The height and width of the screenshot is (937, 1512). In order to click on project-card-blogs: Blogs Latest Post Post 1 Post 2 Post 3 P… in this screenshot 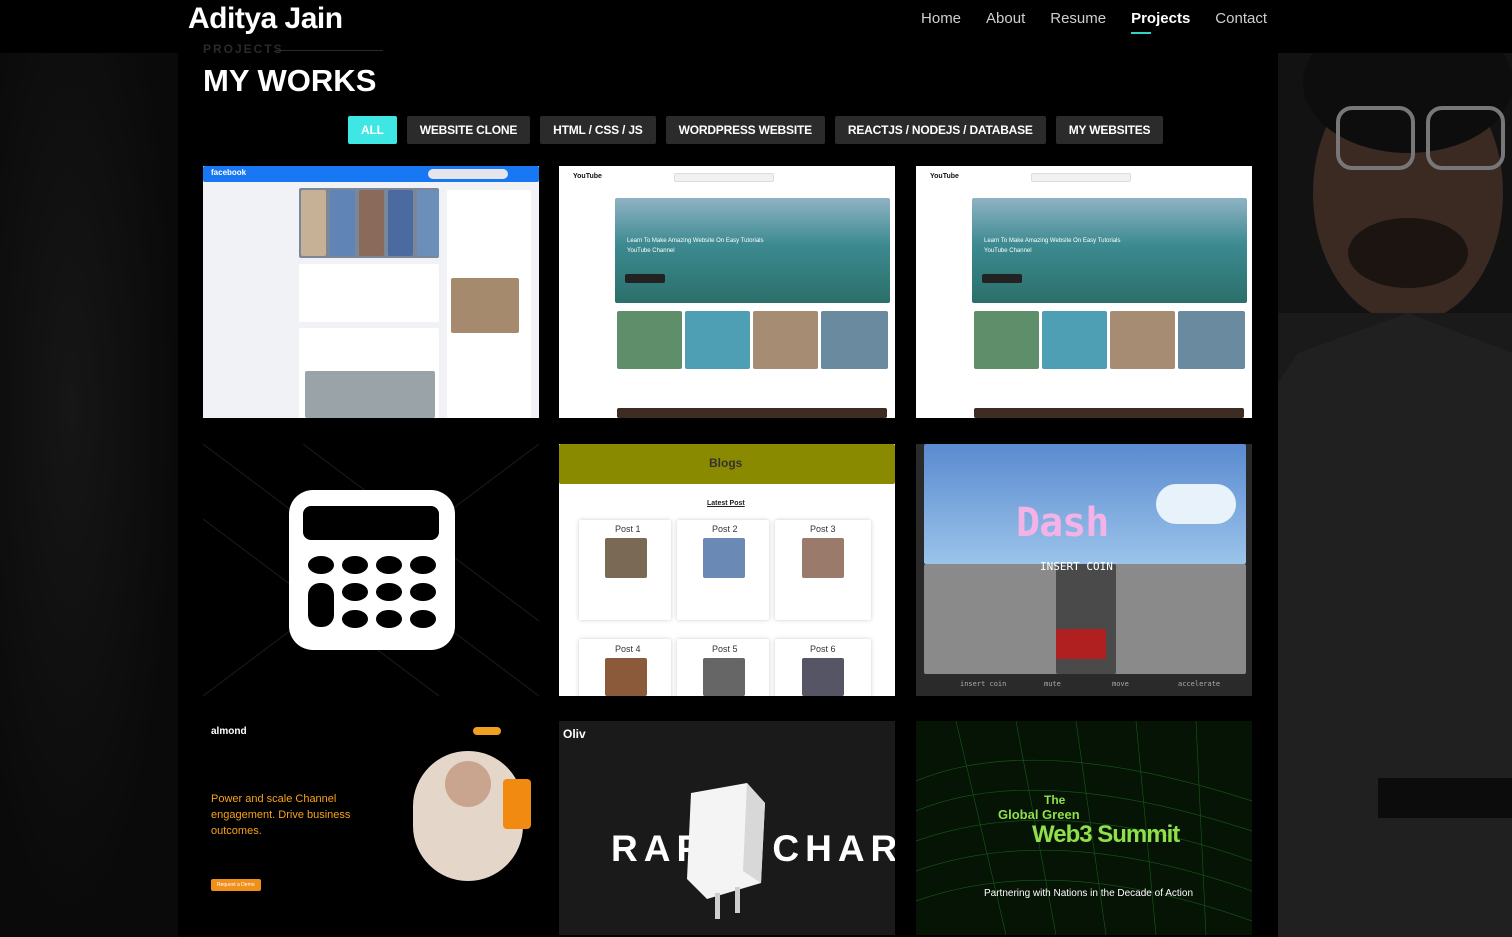, I will do `click(727, 570)`.